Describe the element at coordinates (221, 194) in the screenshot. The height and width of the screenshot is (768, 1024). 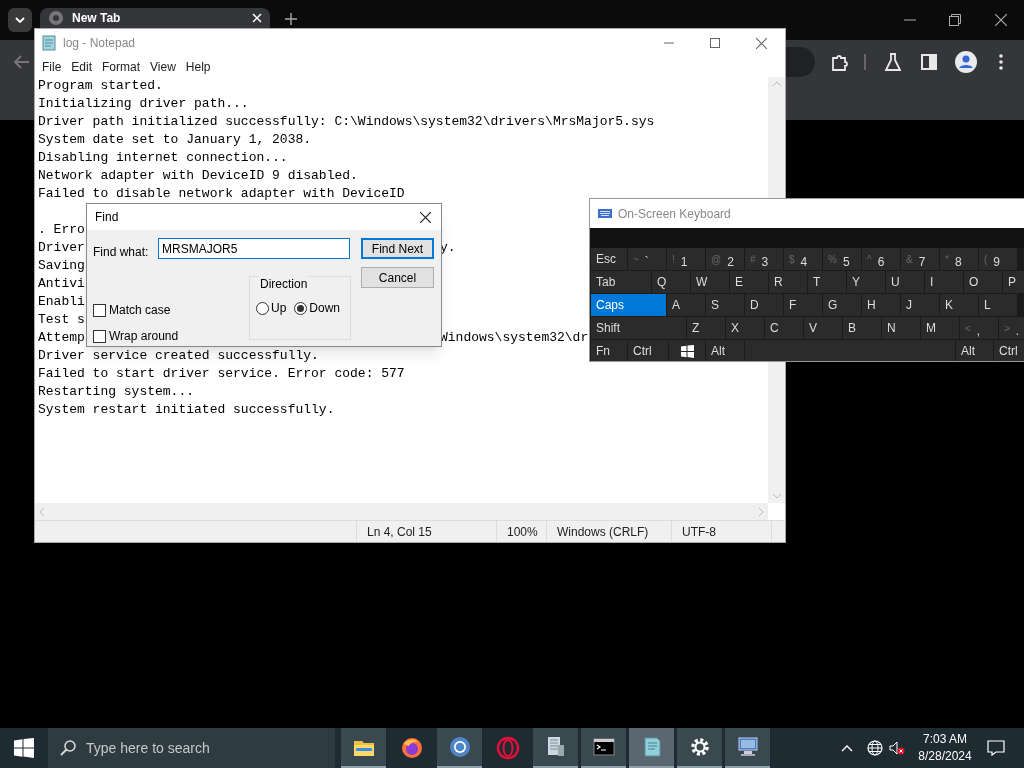
I see `log-text: Failed to disable network adapter with DeviceID` at that location.